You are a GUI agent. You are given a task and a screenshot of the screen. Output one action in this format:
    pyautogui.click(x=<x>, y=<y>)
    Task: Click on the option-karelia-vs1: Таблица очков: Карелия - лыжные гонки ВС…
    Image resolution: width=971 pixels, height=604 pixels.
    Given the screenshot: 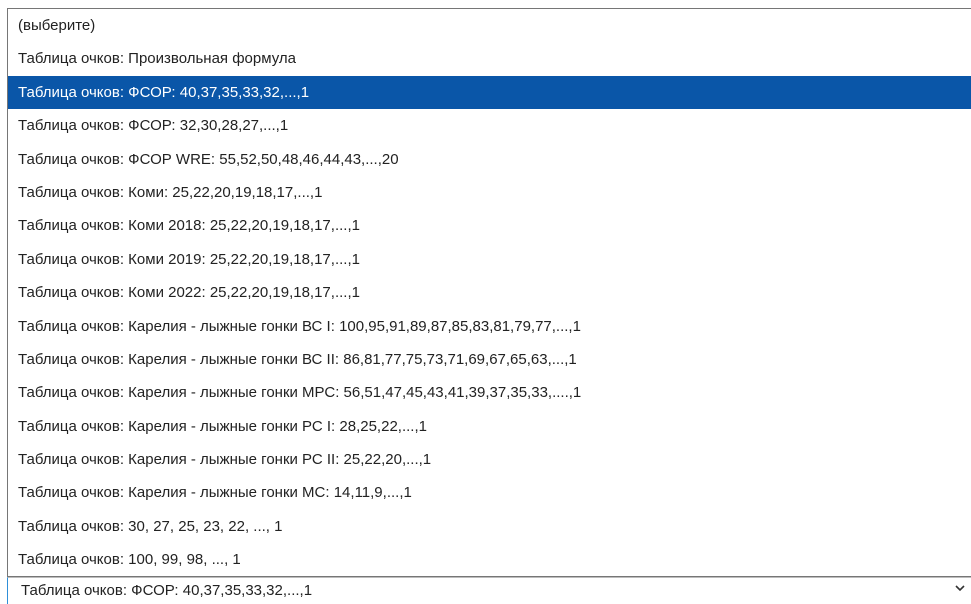 What is the action you would take?
    pyautogui.click(x=489, y=326)
    